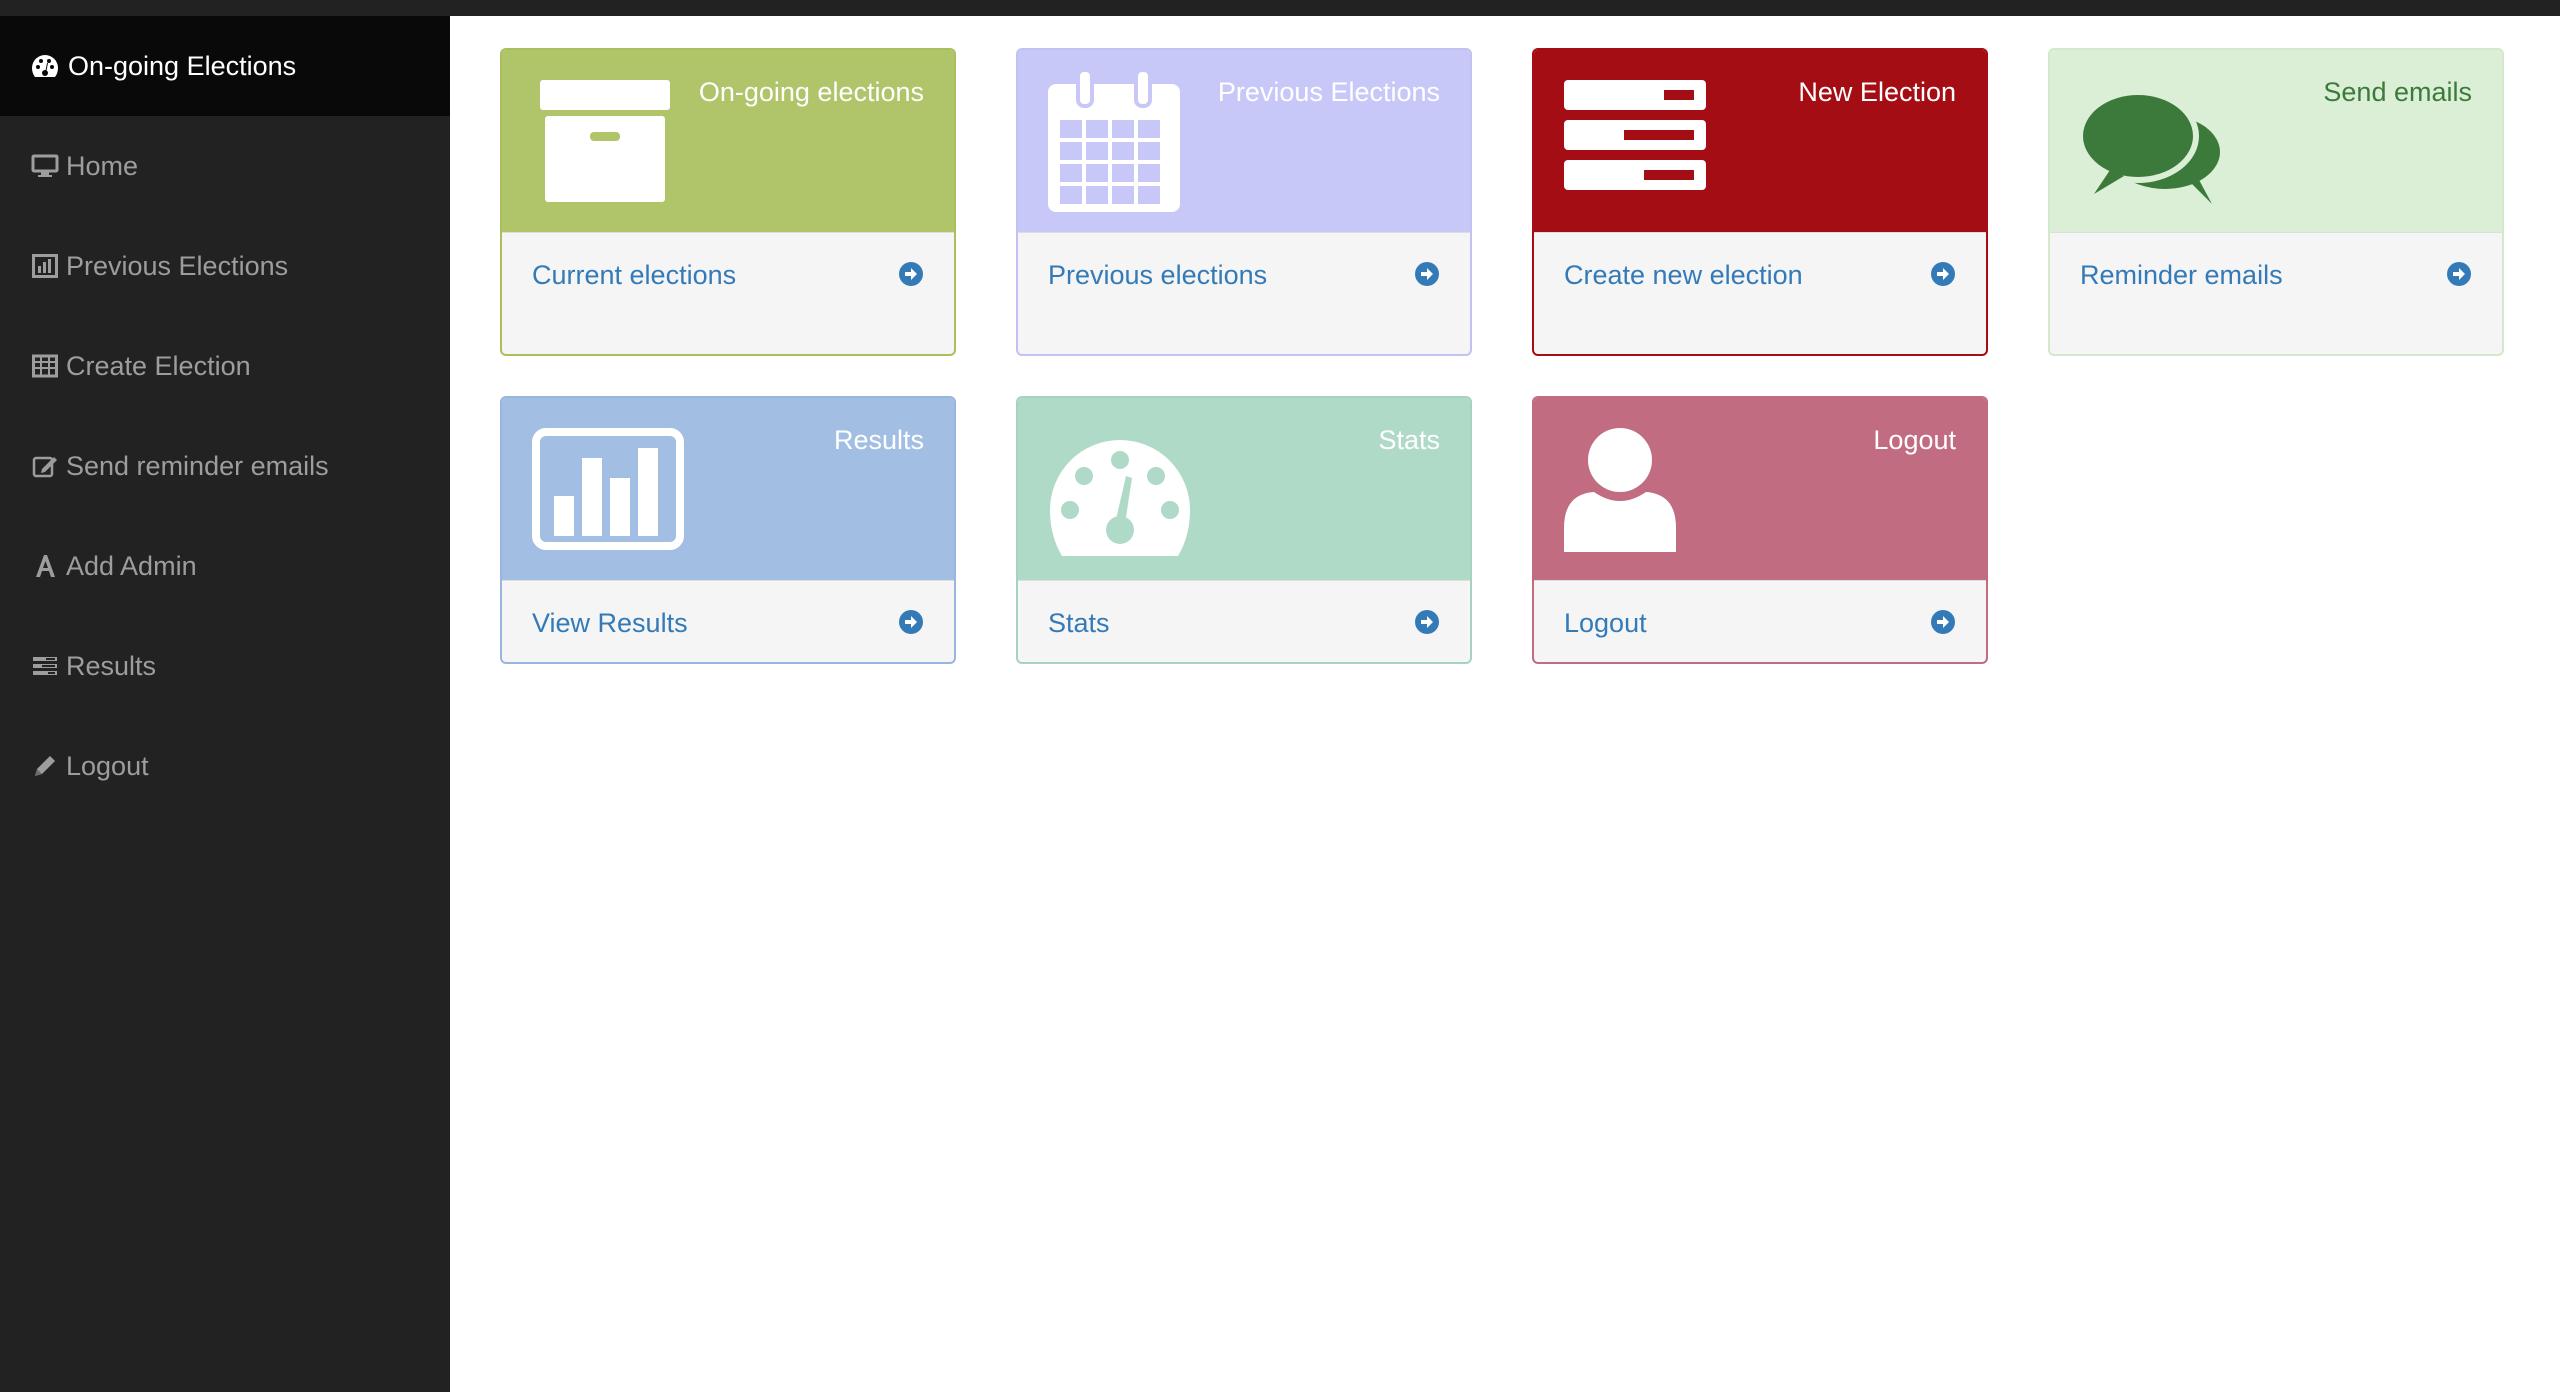 This screenshot has width=2560, height=1392. I want to click on sidebar-header-ongoing-elections: On-going Elections, so click(225, 66).